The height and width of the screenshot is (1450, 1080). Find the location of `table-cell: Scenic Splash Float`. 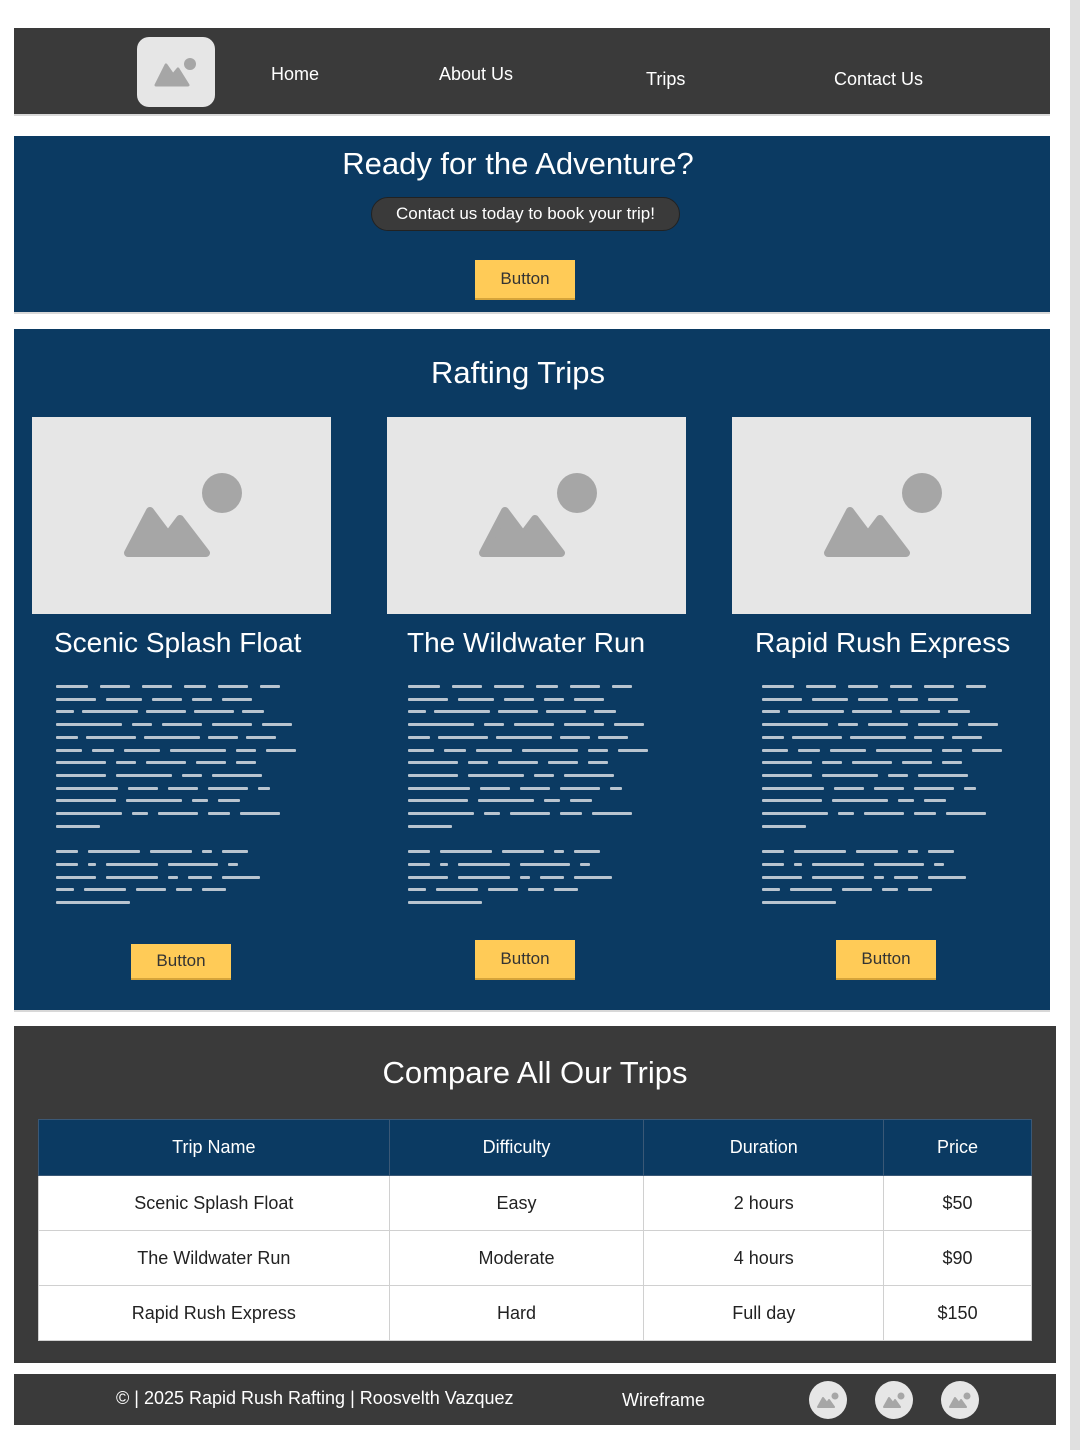

table-cell: Scenic Splash Float is located at coordinates (214, 1203).